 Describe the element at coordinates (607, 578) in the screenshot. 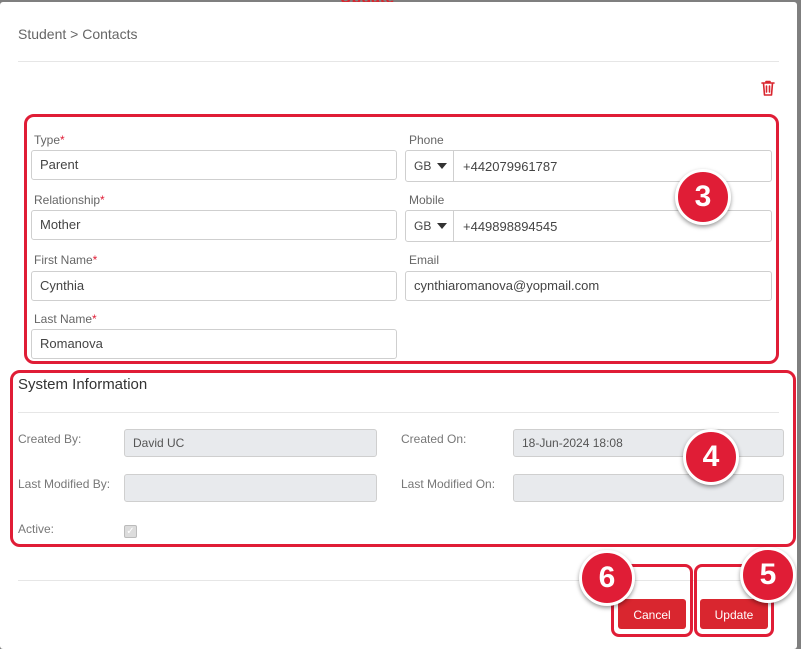

I see `annotation-badge-6: 6` at that location.